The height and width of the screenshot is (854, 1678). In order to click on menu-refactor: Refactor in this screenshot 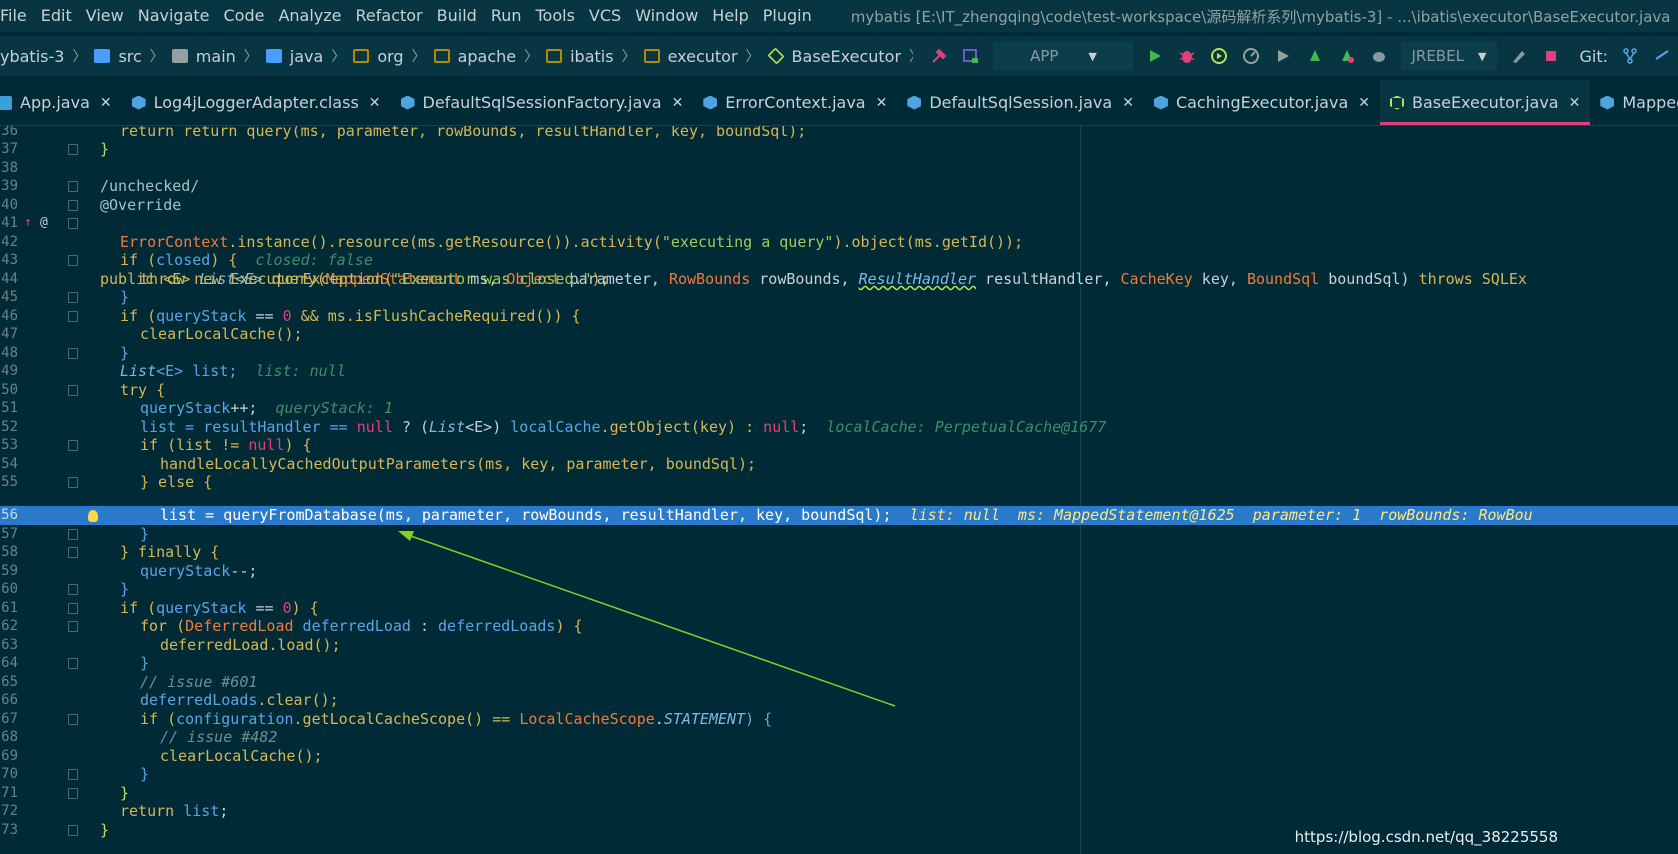, I will do `click(389, 16)`.